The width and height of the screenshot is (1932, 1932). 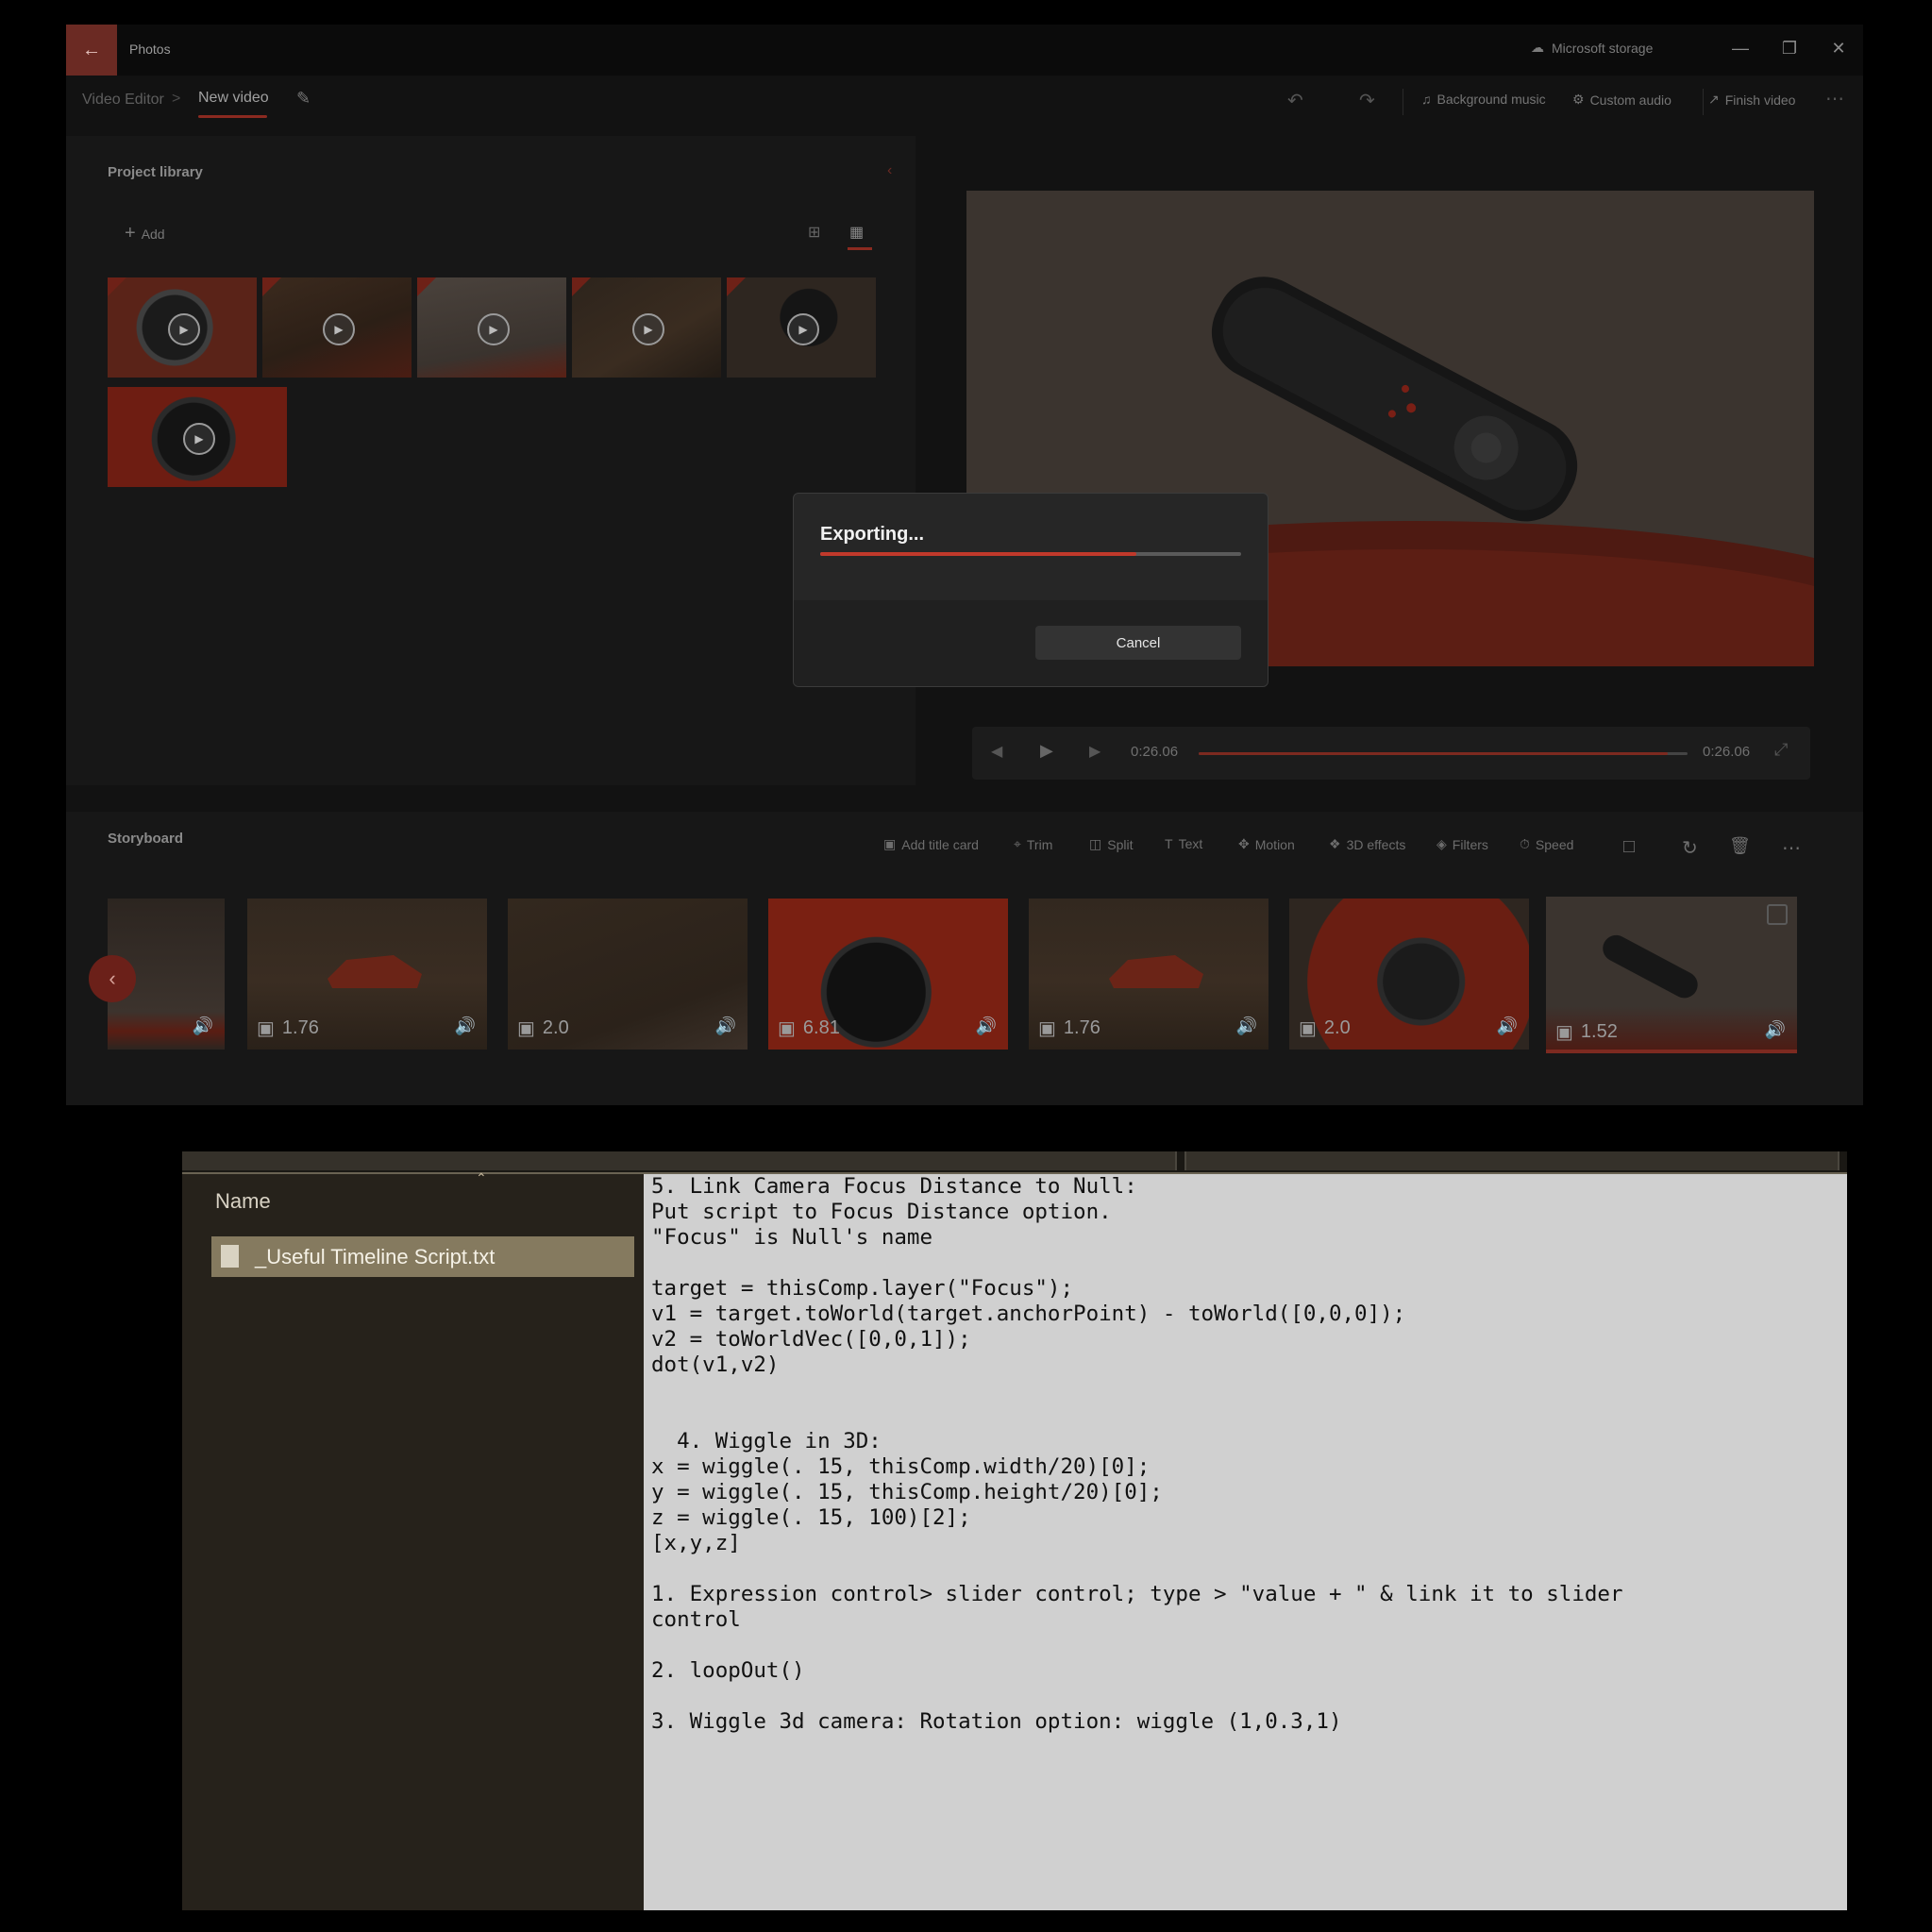 What do you see at coordinates (1244, 843) in the screenshot?
I see `motion-icon: ✥` at bounding box center [1244, 843].